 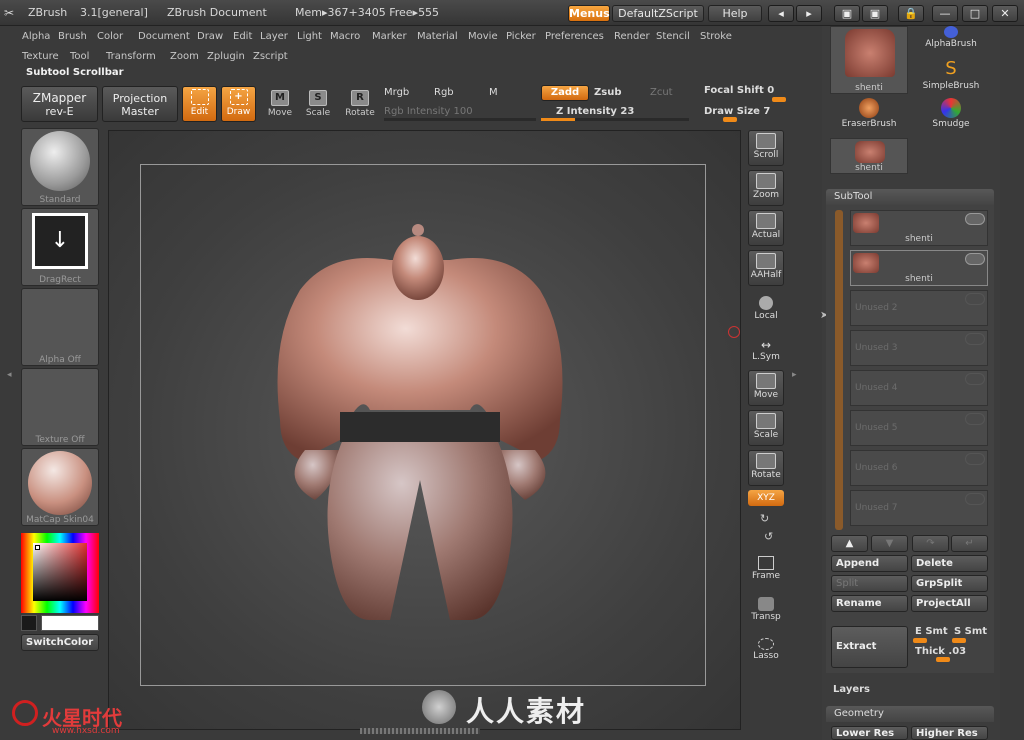 What do you see at coordinates (60, 167) in the screenshot?
I see `brush-standard-slot: Standard` at bounding box center [60, 167].